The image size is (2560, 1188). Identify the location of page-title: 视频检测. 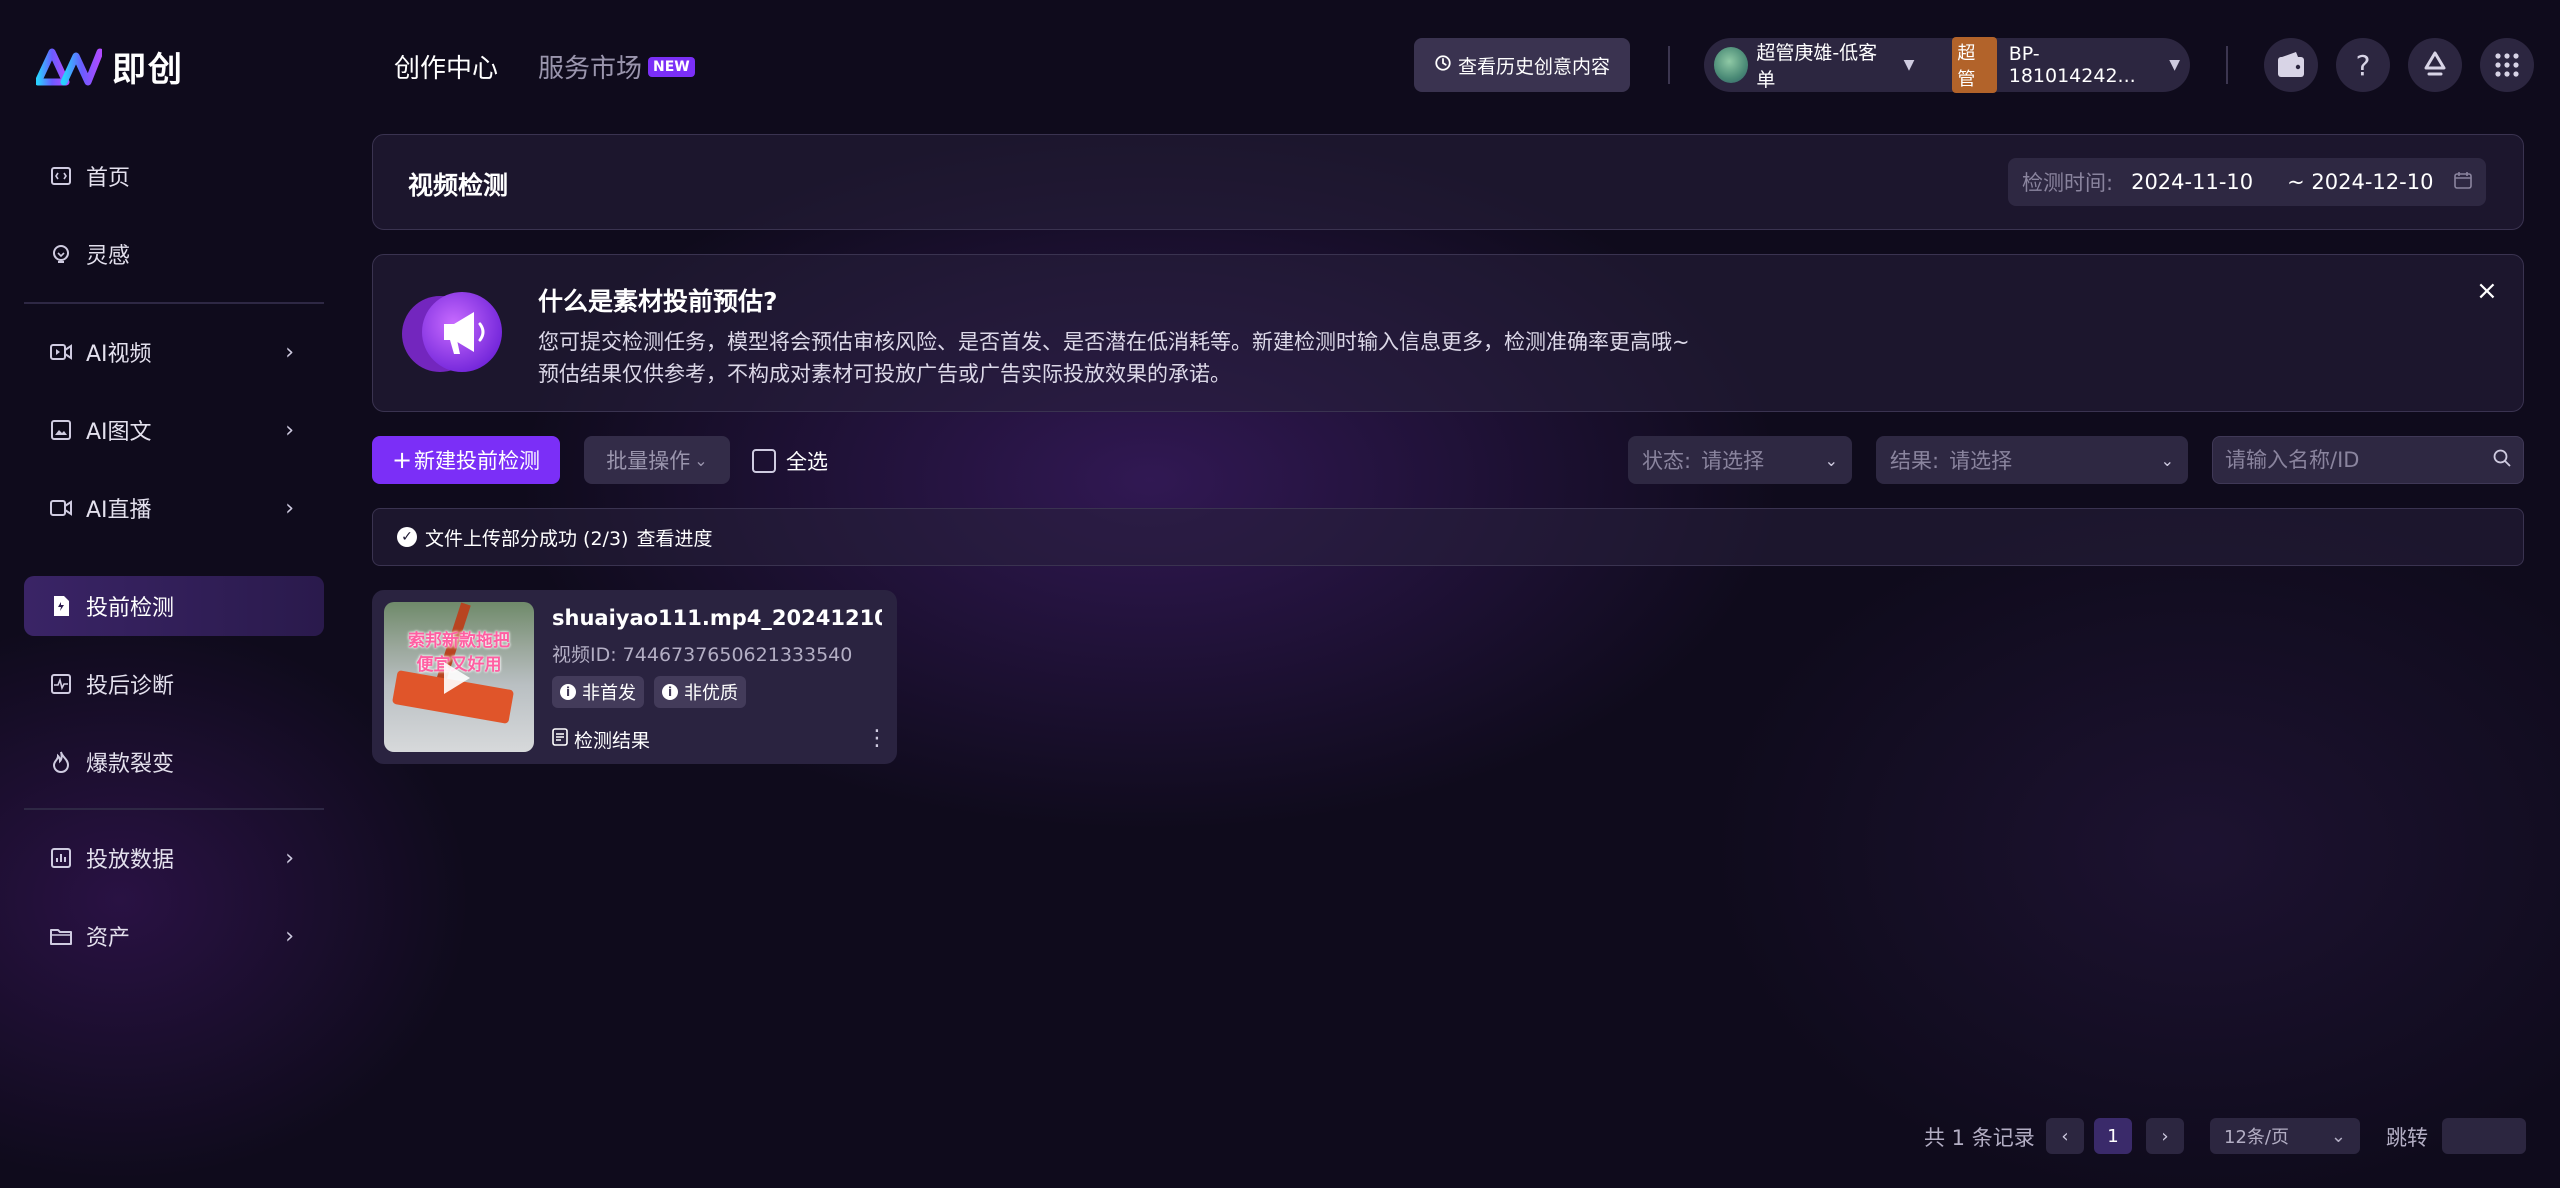
(458, 185).